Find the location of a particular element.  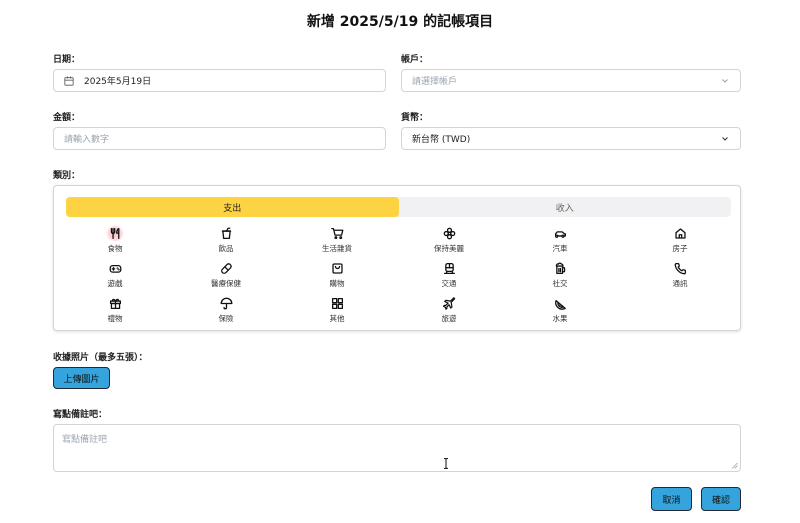

notes-textarea: 寫點備註吧 is located at coordinates (397, 448).